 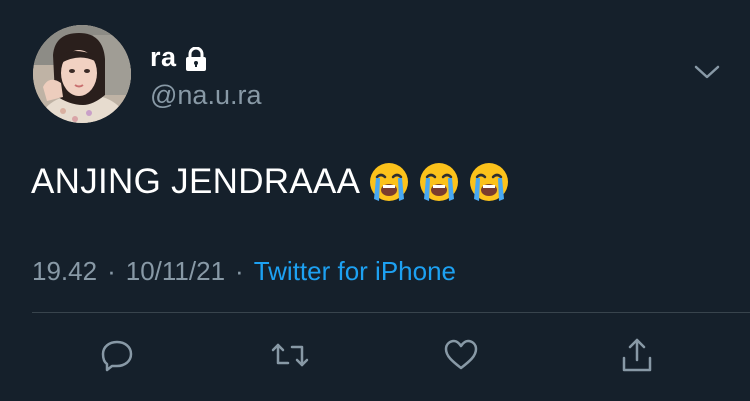 I want to click on display-name: ra, so click(x=163, y=57).